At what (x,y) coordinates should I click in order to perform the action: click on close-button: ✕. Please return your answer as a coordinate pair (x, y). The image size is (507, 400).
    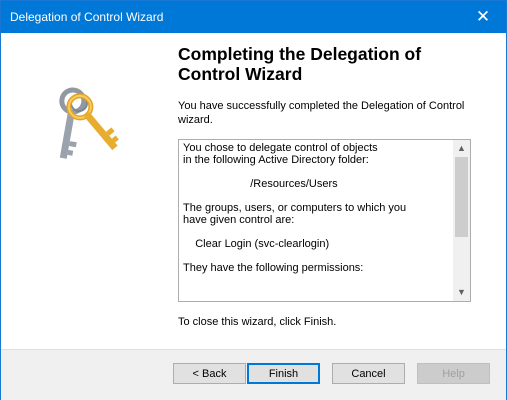
    Looking at the image, I should click on (483, 17).